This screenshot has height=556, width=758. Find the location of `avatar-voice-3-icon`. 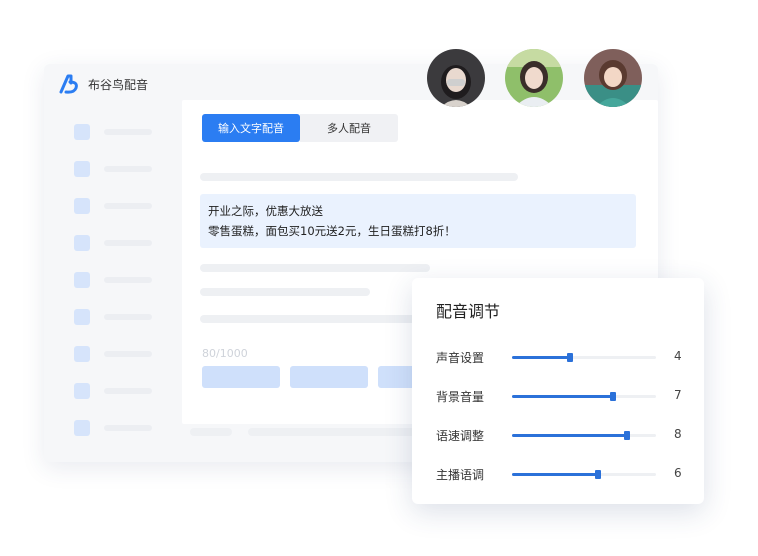

avatar-voice-3-icon is located at coordinates (613, 78).